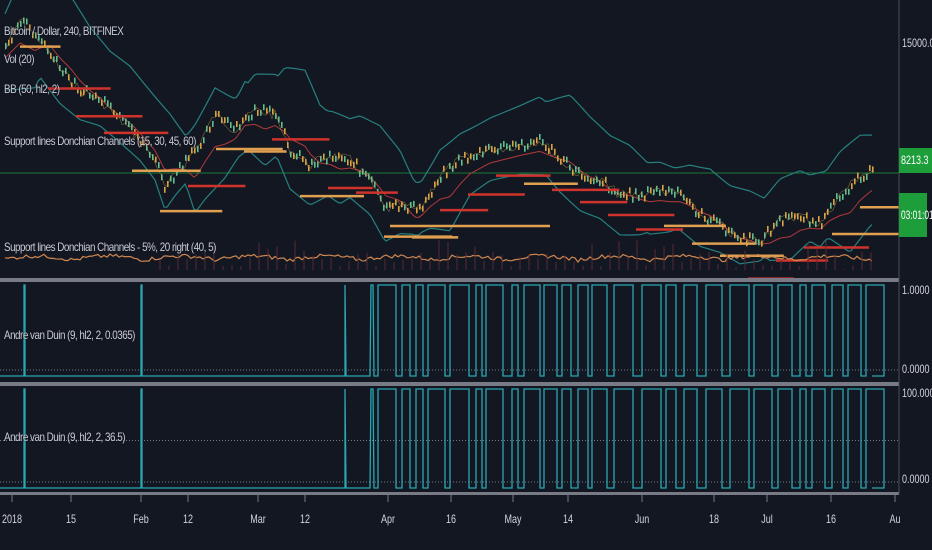  What do you see at coordinates (714, 519) in the screenshot?
I see `time-label: 18` at bounding box center [714, 519].